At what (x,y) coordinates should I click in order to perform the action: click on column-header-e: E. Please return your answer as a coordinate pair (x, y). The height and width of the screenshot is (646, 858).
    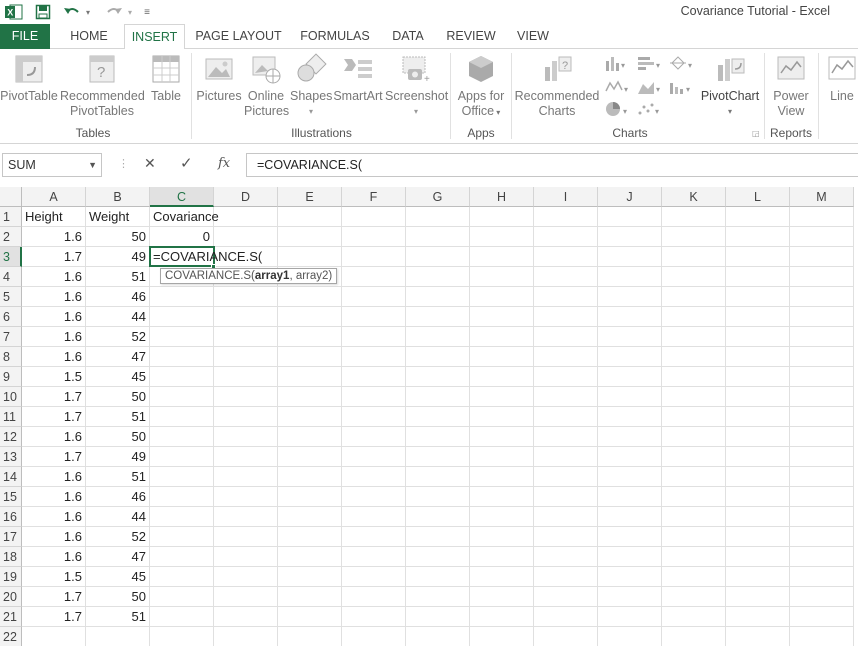
    Looking at the image, I should click on (310, 197).